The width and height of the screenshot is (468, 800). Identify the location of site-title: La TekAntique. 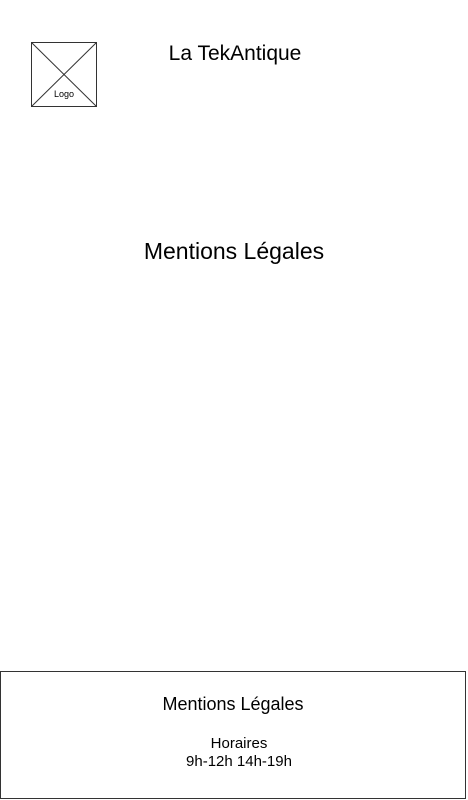
(235, 53).